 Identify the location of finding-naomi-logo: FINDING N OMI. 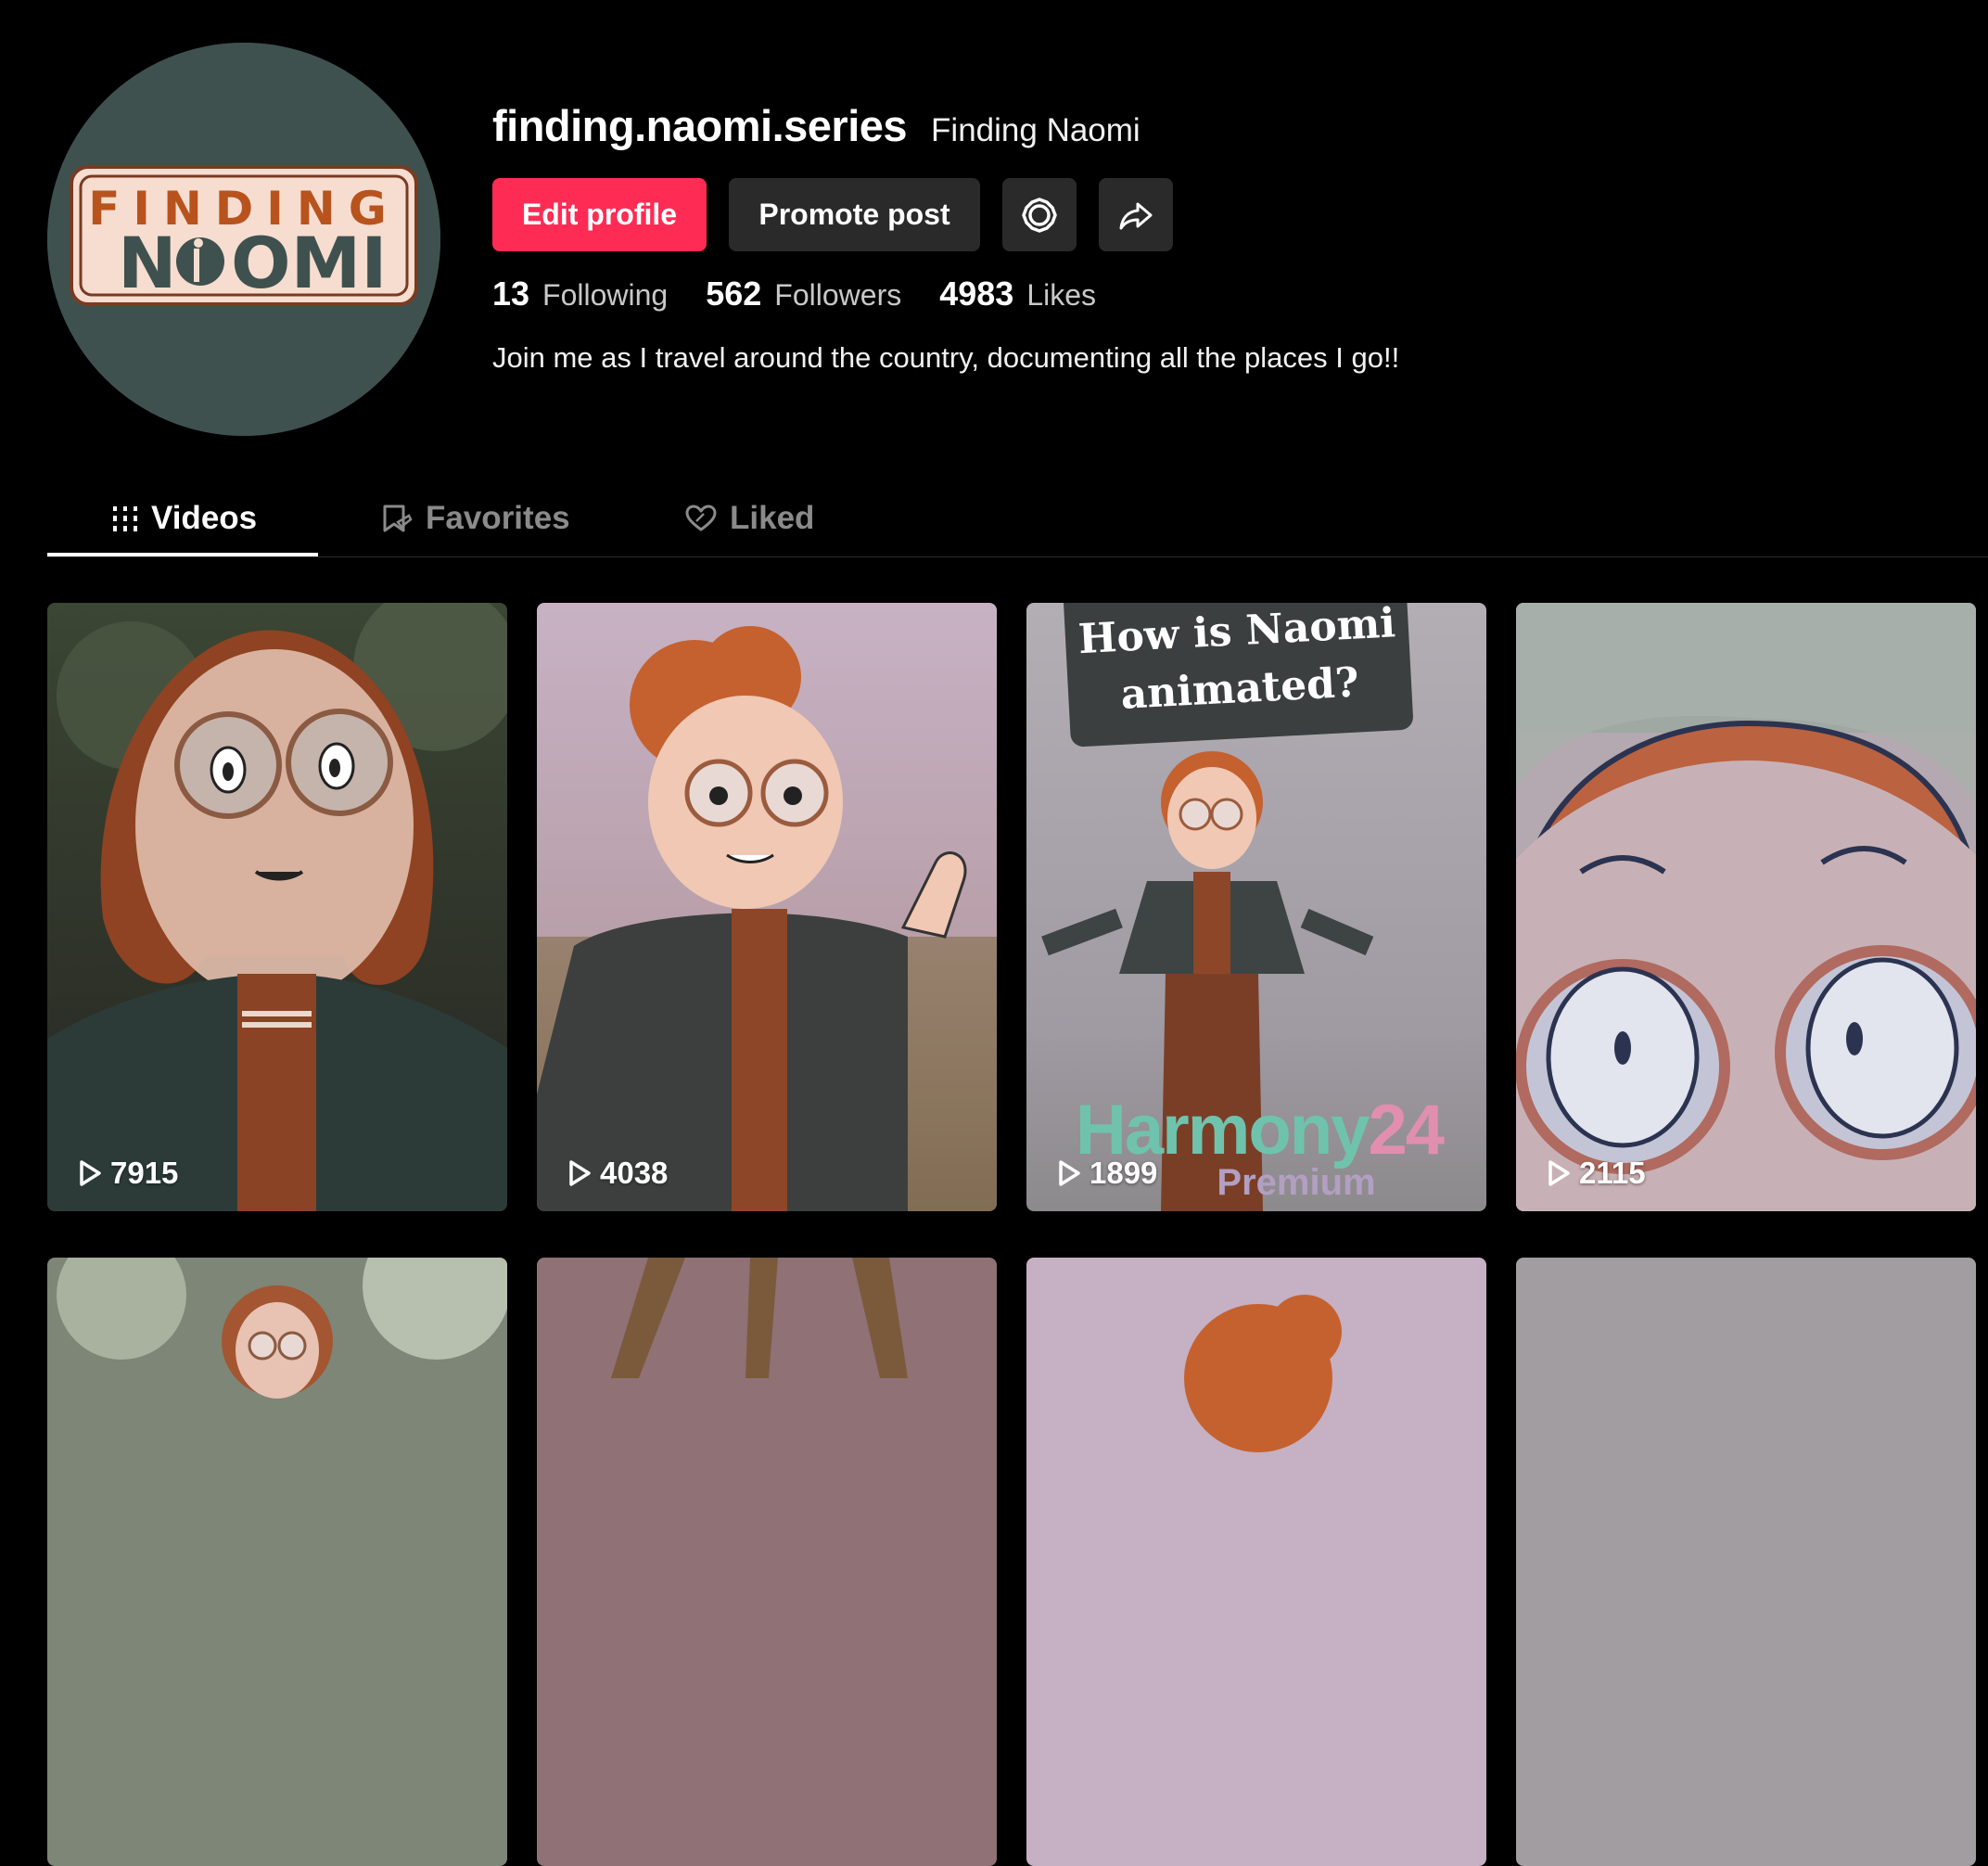
(243, 240).